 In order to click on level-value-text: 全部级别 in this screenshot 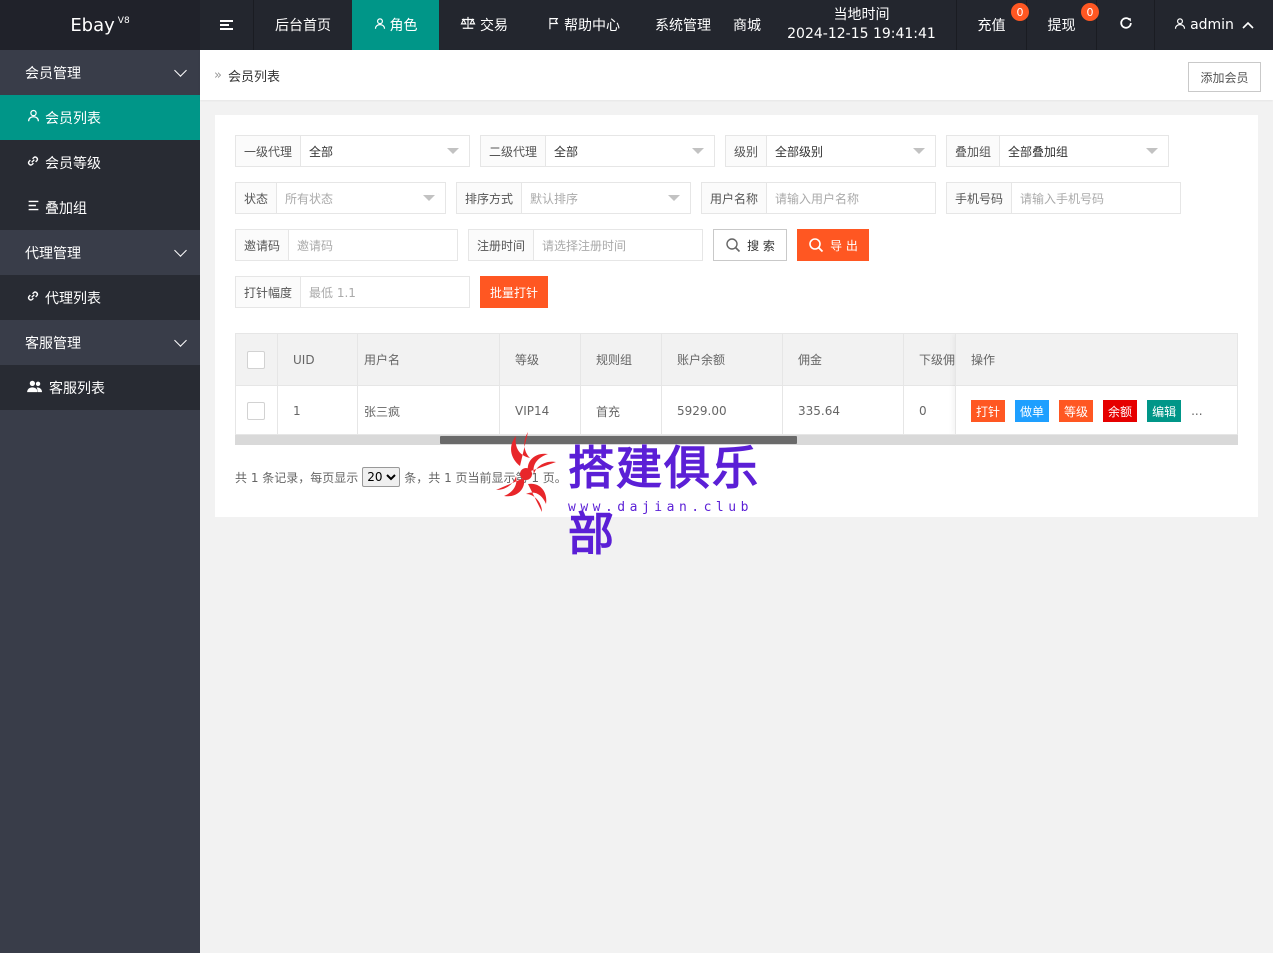, I will do `click(799, 151)`.